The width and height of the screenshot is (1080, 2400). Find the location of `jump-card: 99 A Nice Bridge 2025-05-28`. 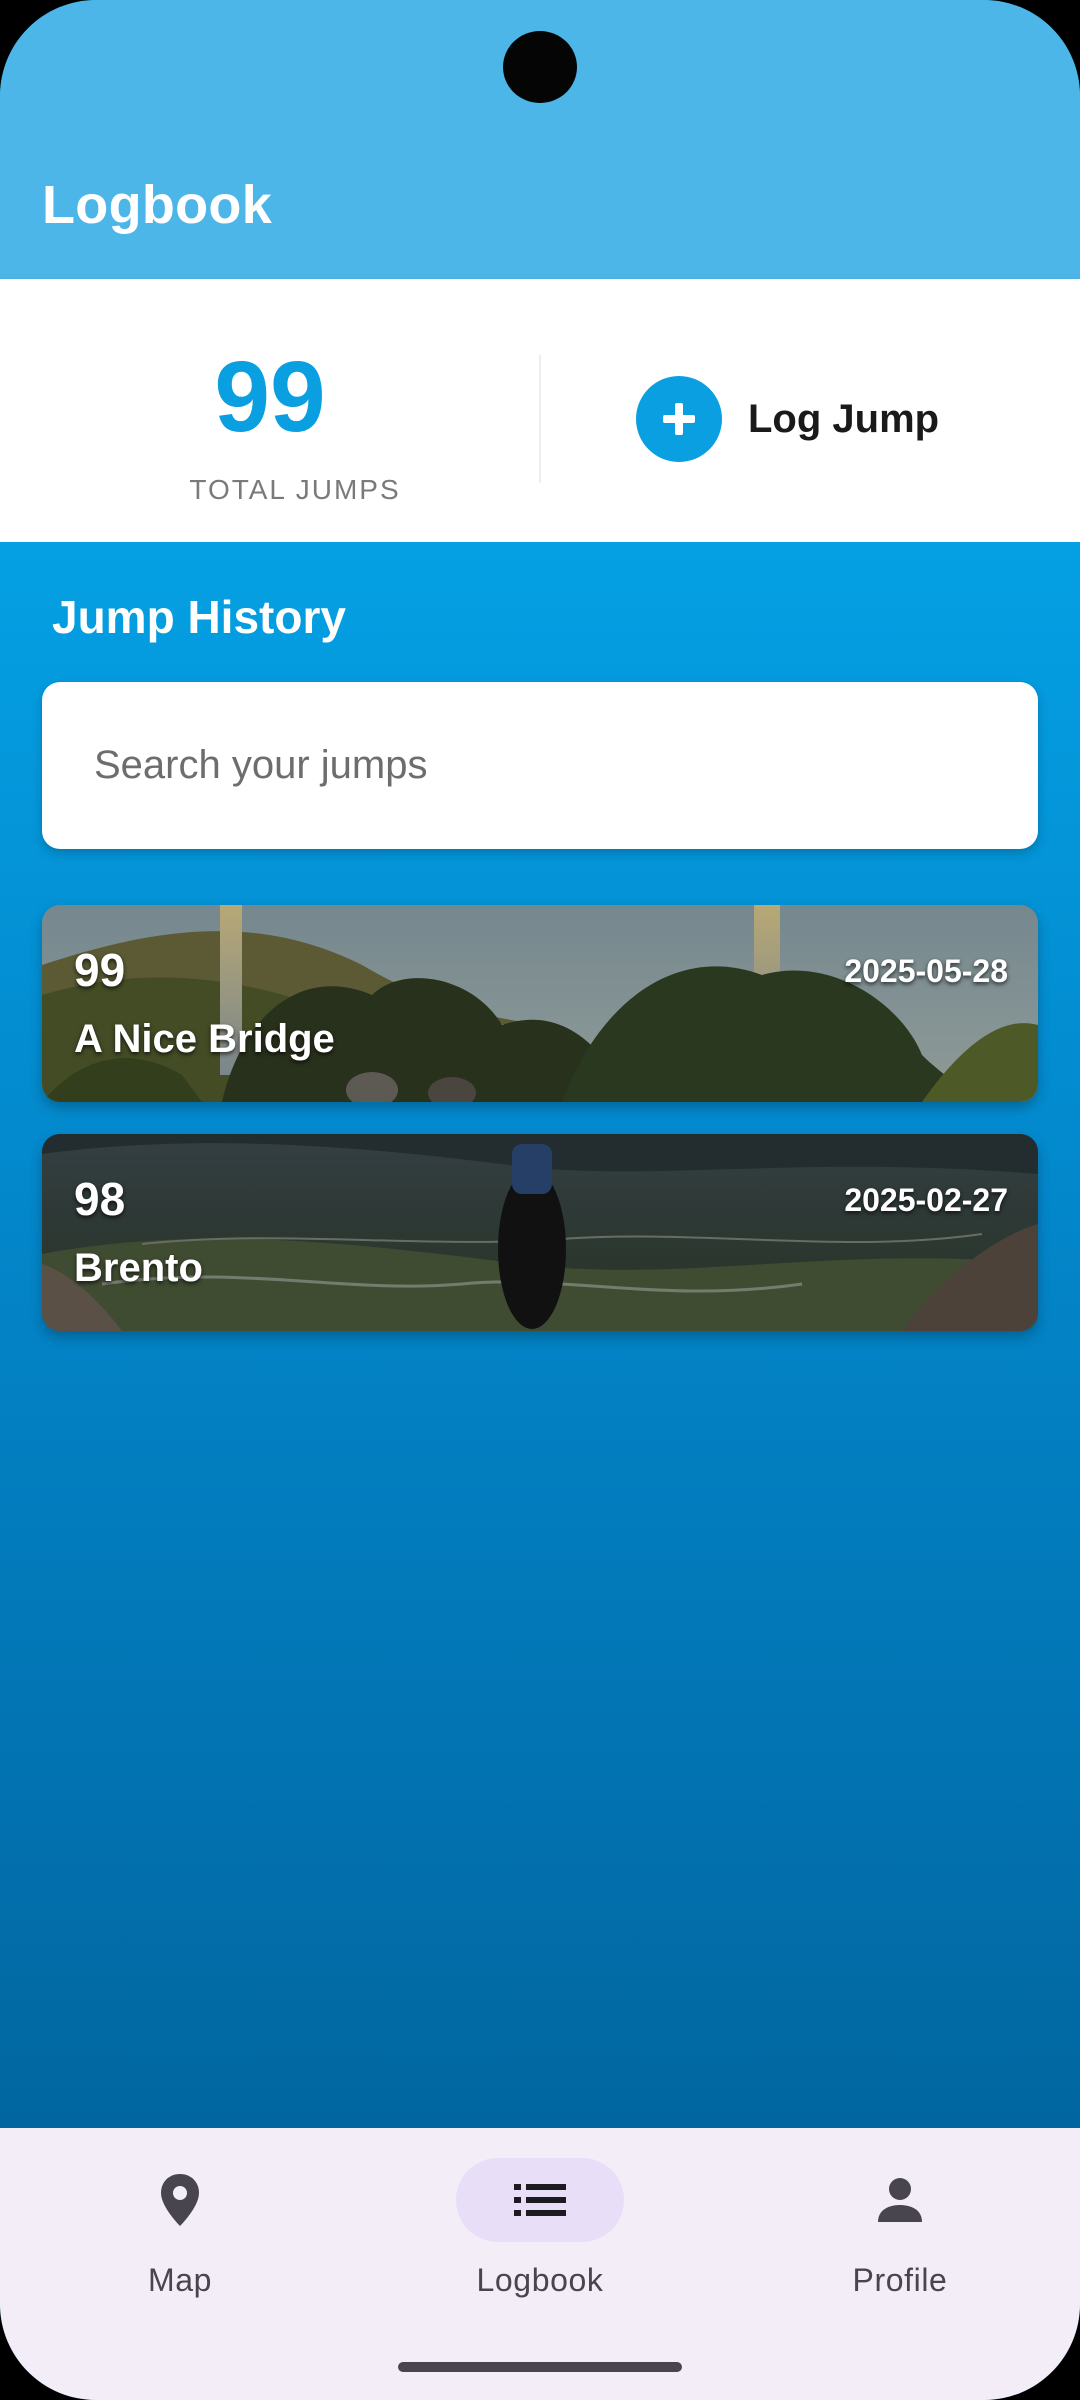

jump-card: 99 A Nice Bridge 2025-05-28 is located at coordinates (540, 1003).